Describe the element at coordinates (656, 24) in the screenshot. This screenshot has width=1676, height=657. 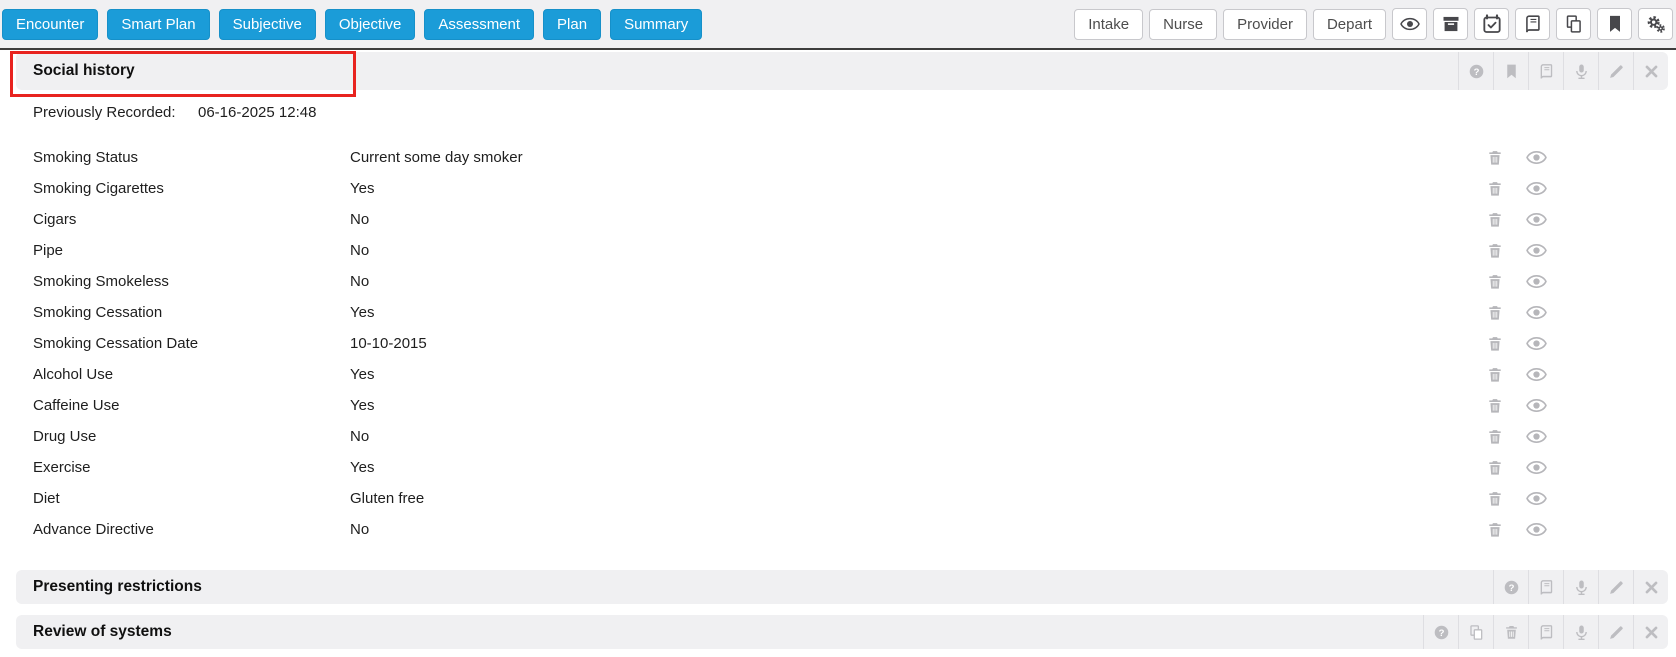
I see `nav-summary: Summary` at that location.